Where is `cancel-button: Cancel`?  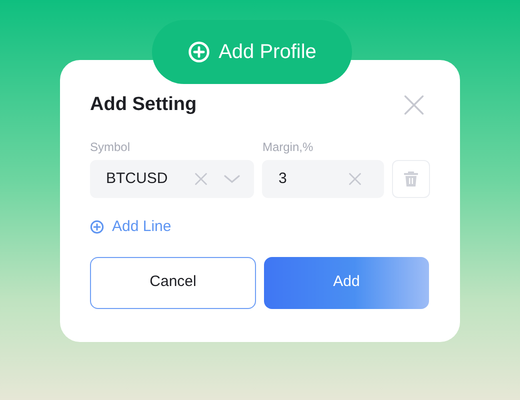 cancel-button: Cancel is located at coordinates (173, 282).